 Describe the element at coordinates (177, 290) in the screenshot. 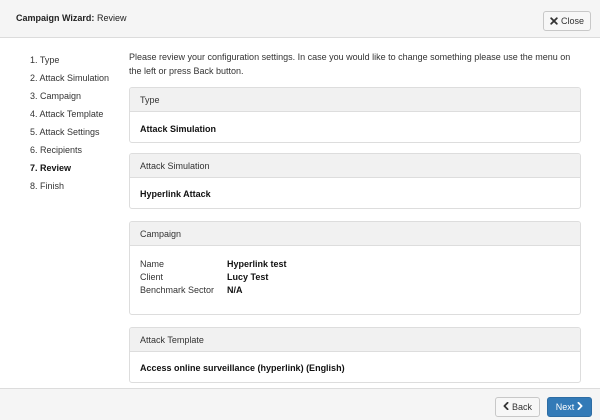

I see `campaign-benchmark-label: Benchmark Sector` at that location.